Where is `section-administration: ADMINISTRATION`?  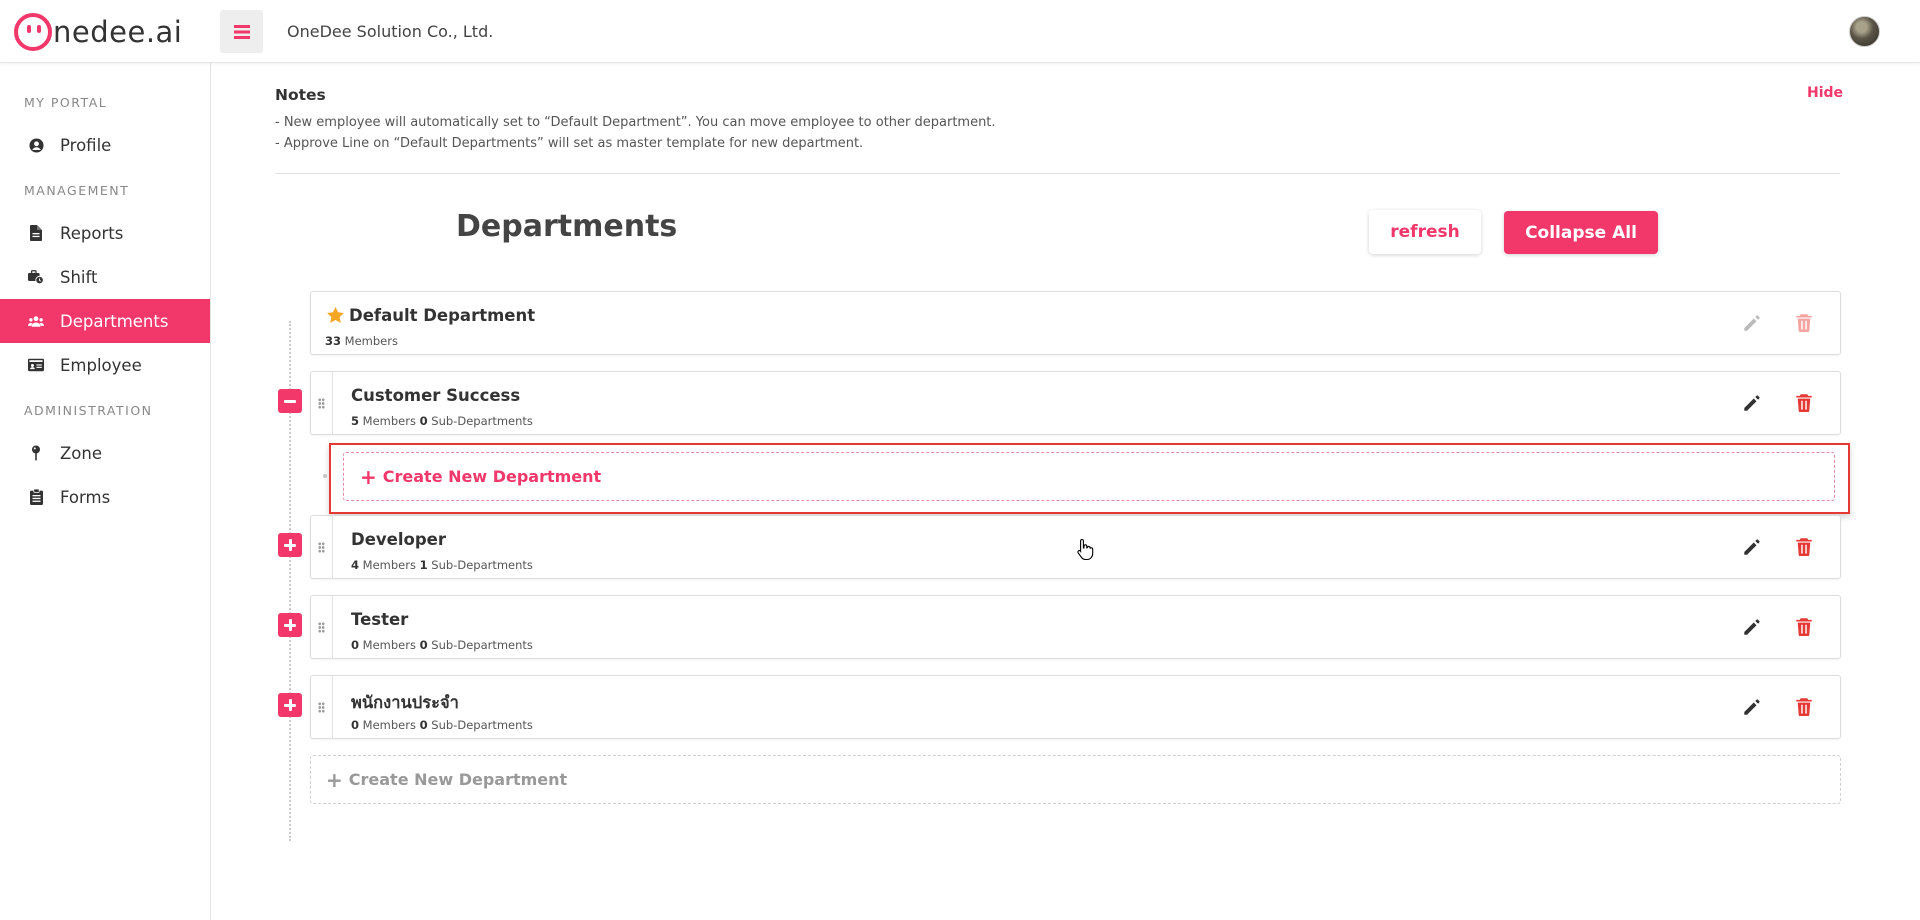
section-administration: ADMINISTRATION is located at coordinates (88, 410).